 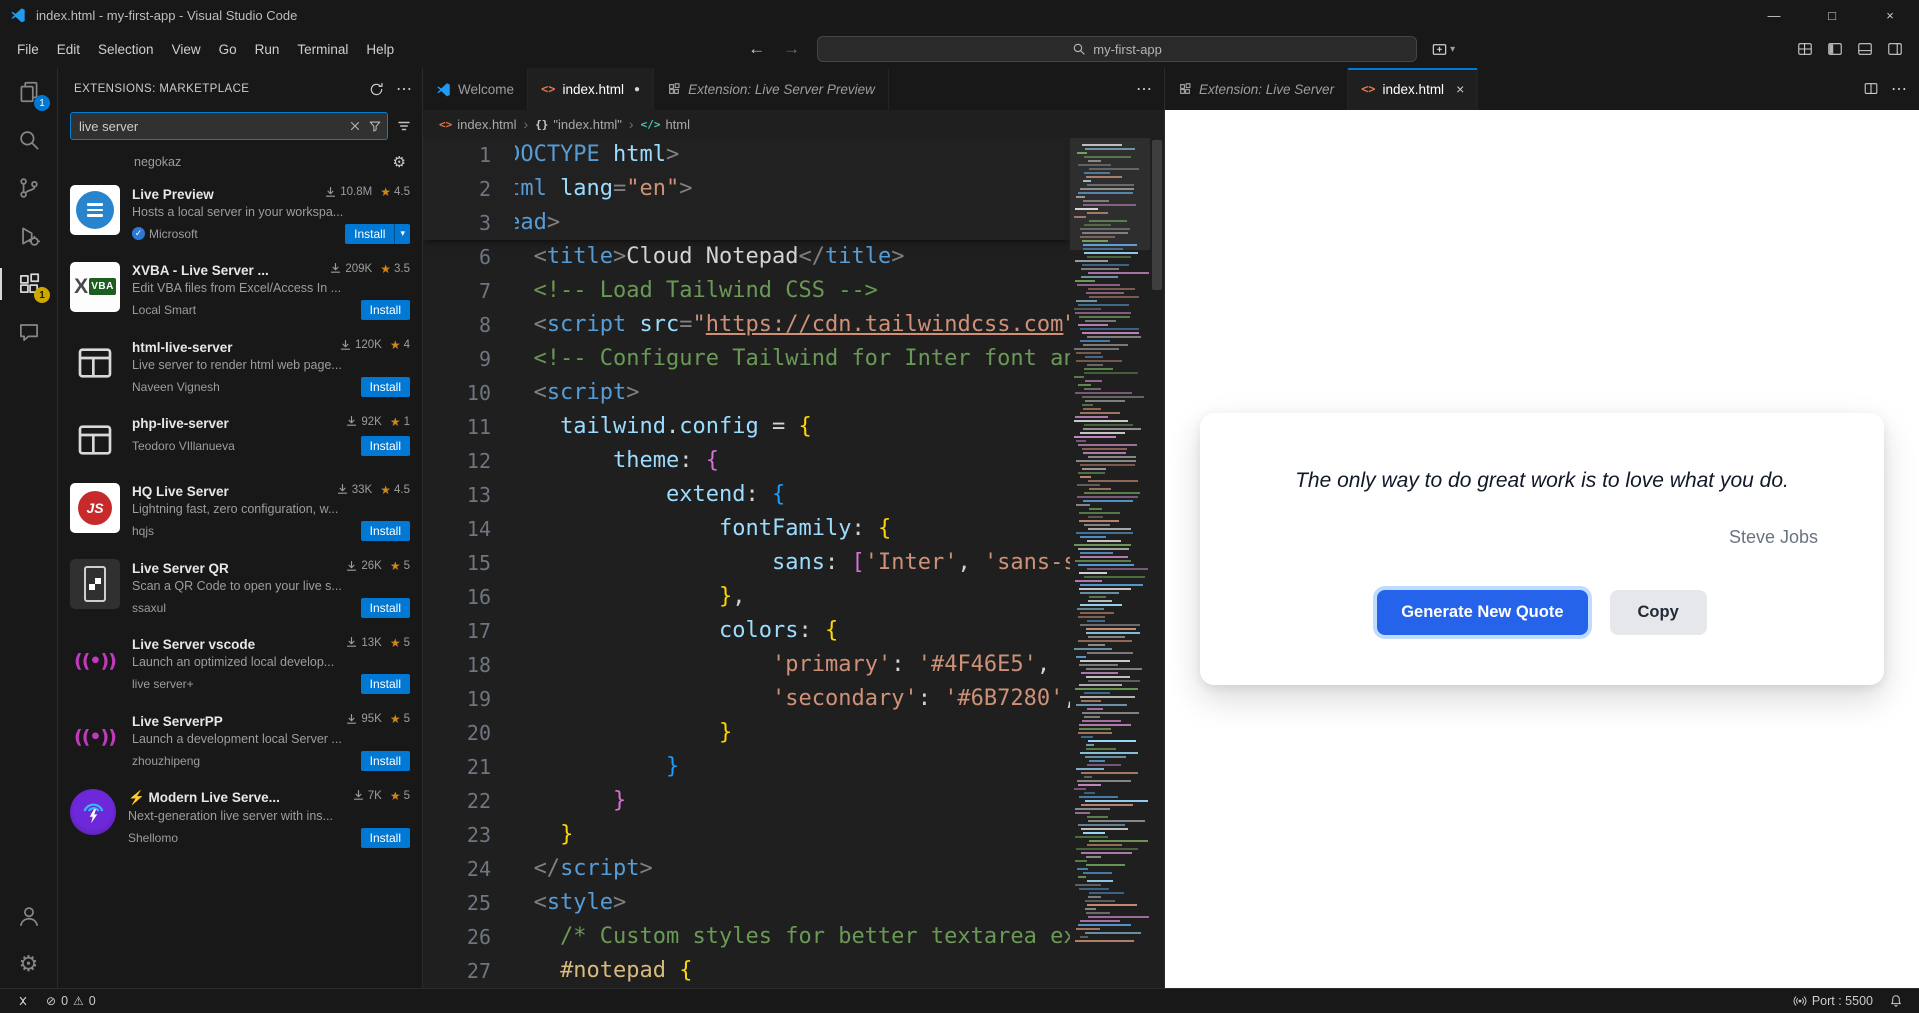 What do you see at coordinates (746, 223) in the screenshot?
I see `code-line: 3<head>` at bounding box center [746, 223].